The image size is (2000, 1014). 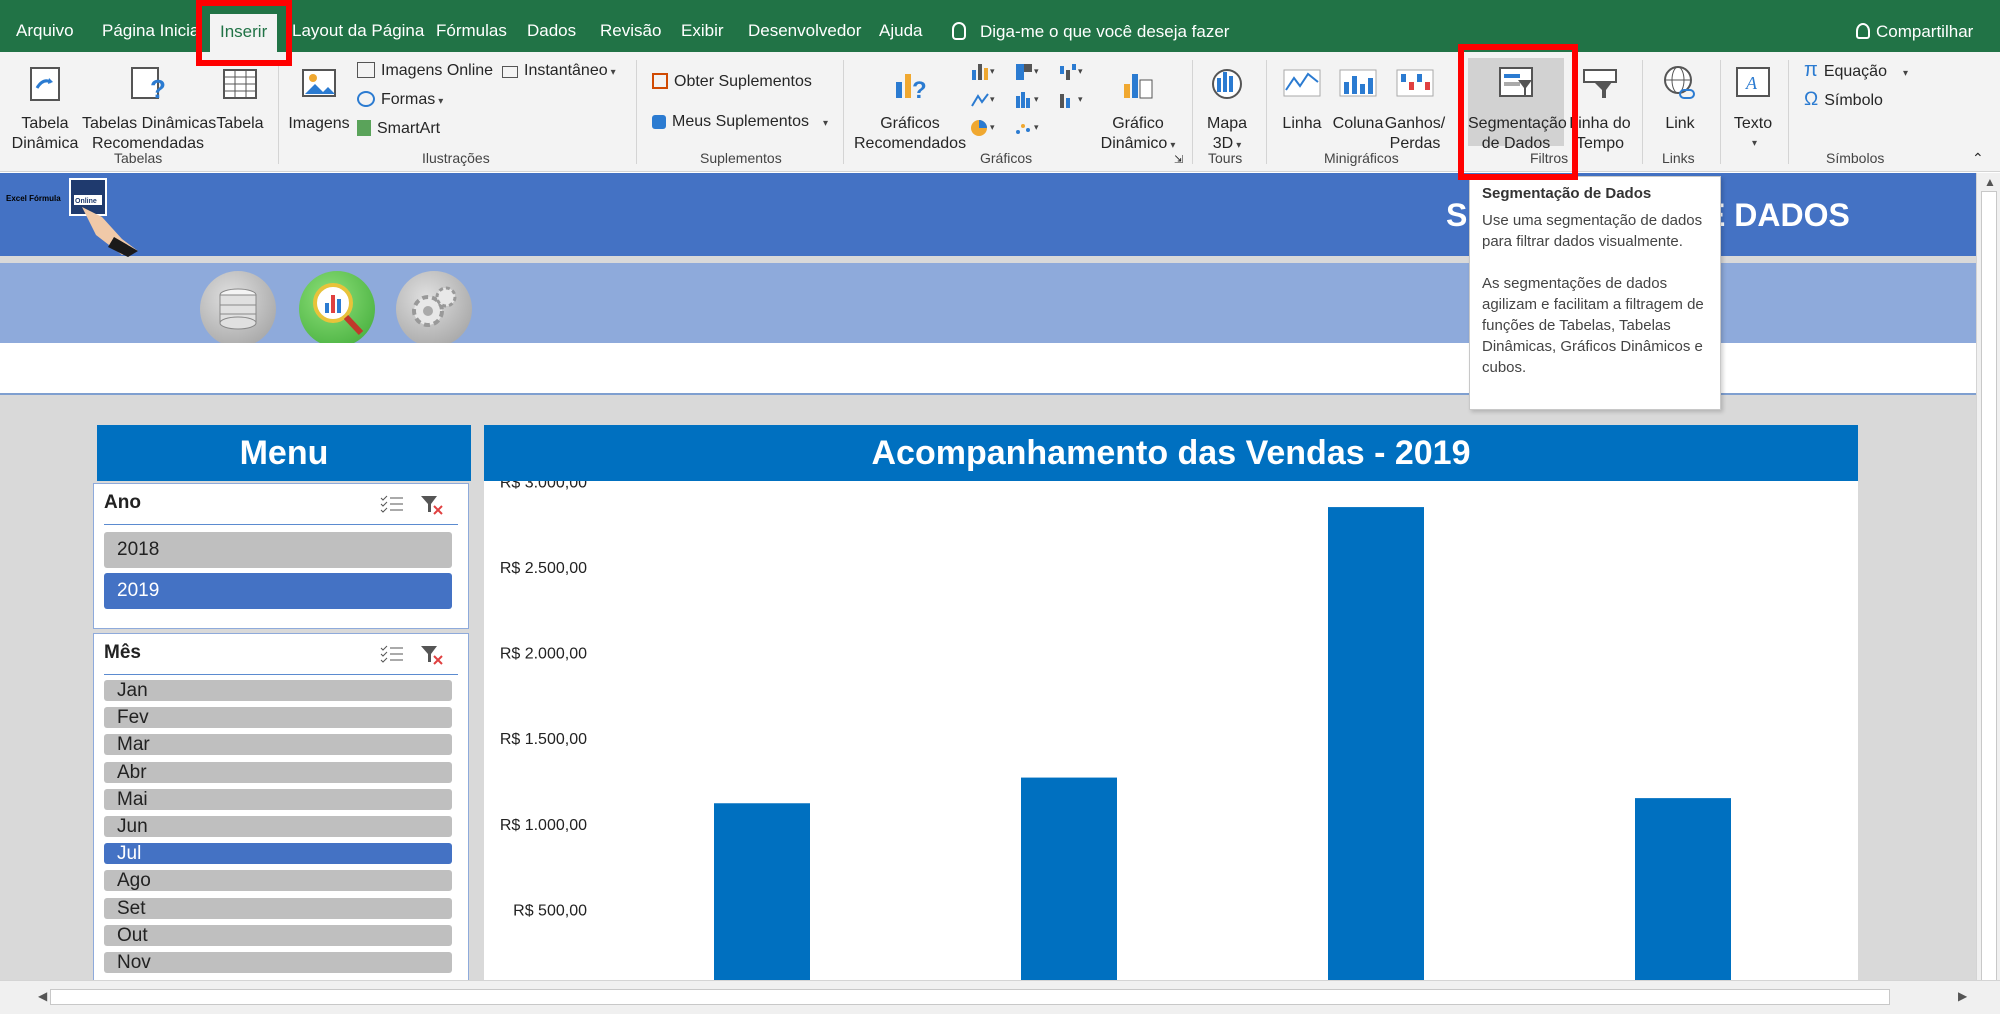 I want to click on table-icon, so click(x=240, y=84).